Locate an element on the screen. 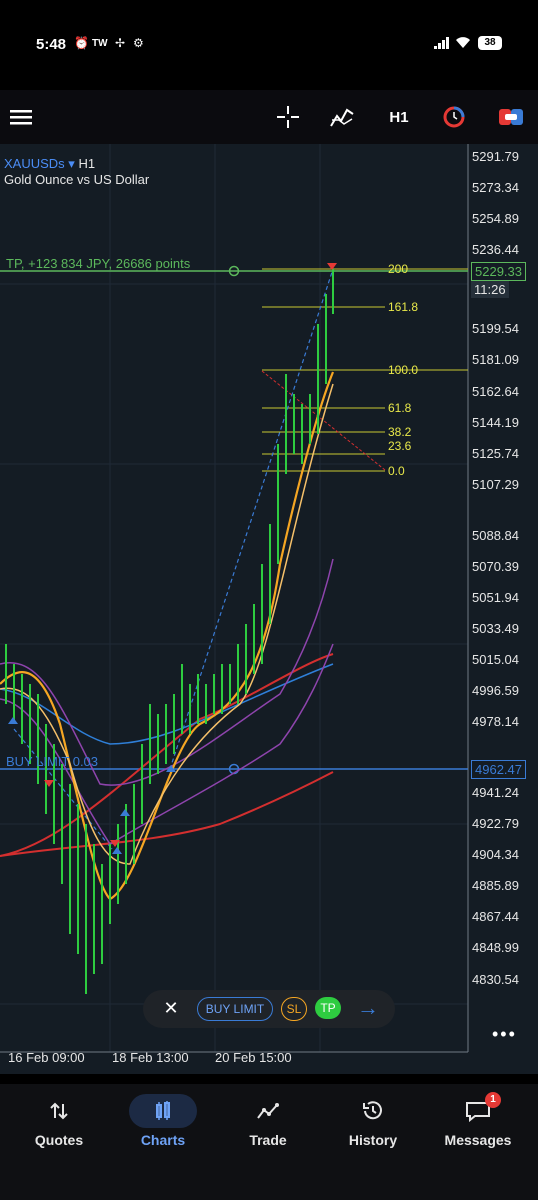 The height and width of the screenshot is (1200, 538). price-tick: 4867.44 is located at coordinates (495, 916).